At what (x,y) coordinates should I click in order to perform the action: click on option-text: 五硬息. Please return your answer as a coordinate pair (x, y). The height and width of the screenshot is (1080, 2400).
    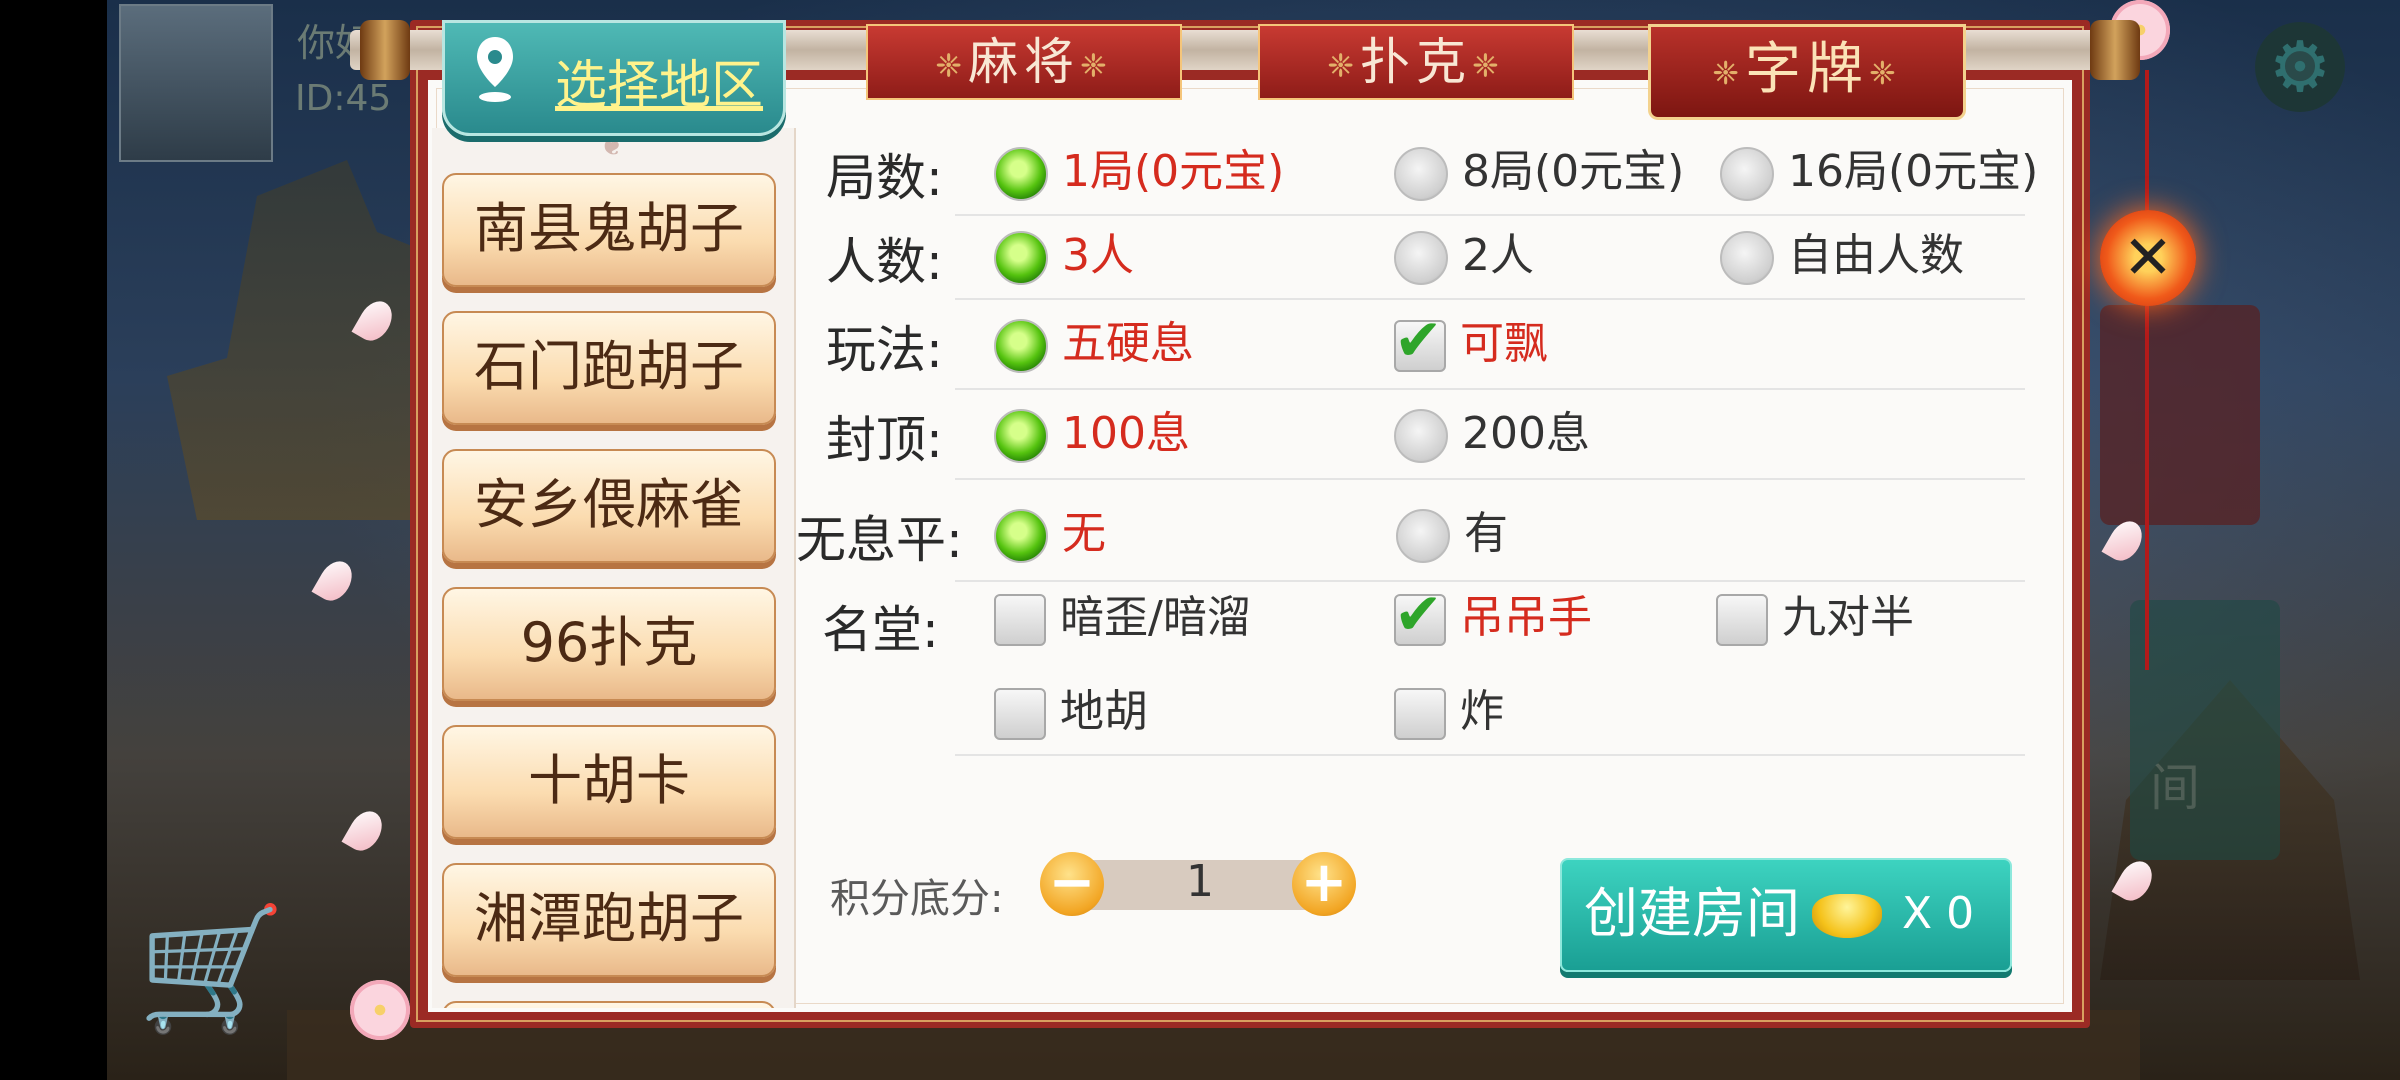
    Looking at the image, I should click on (1128, 343).